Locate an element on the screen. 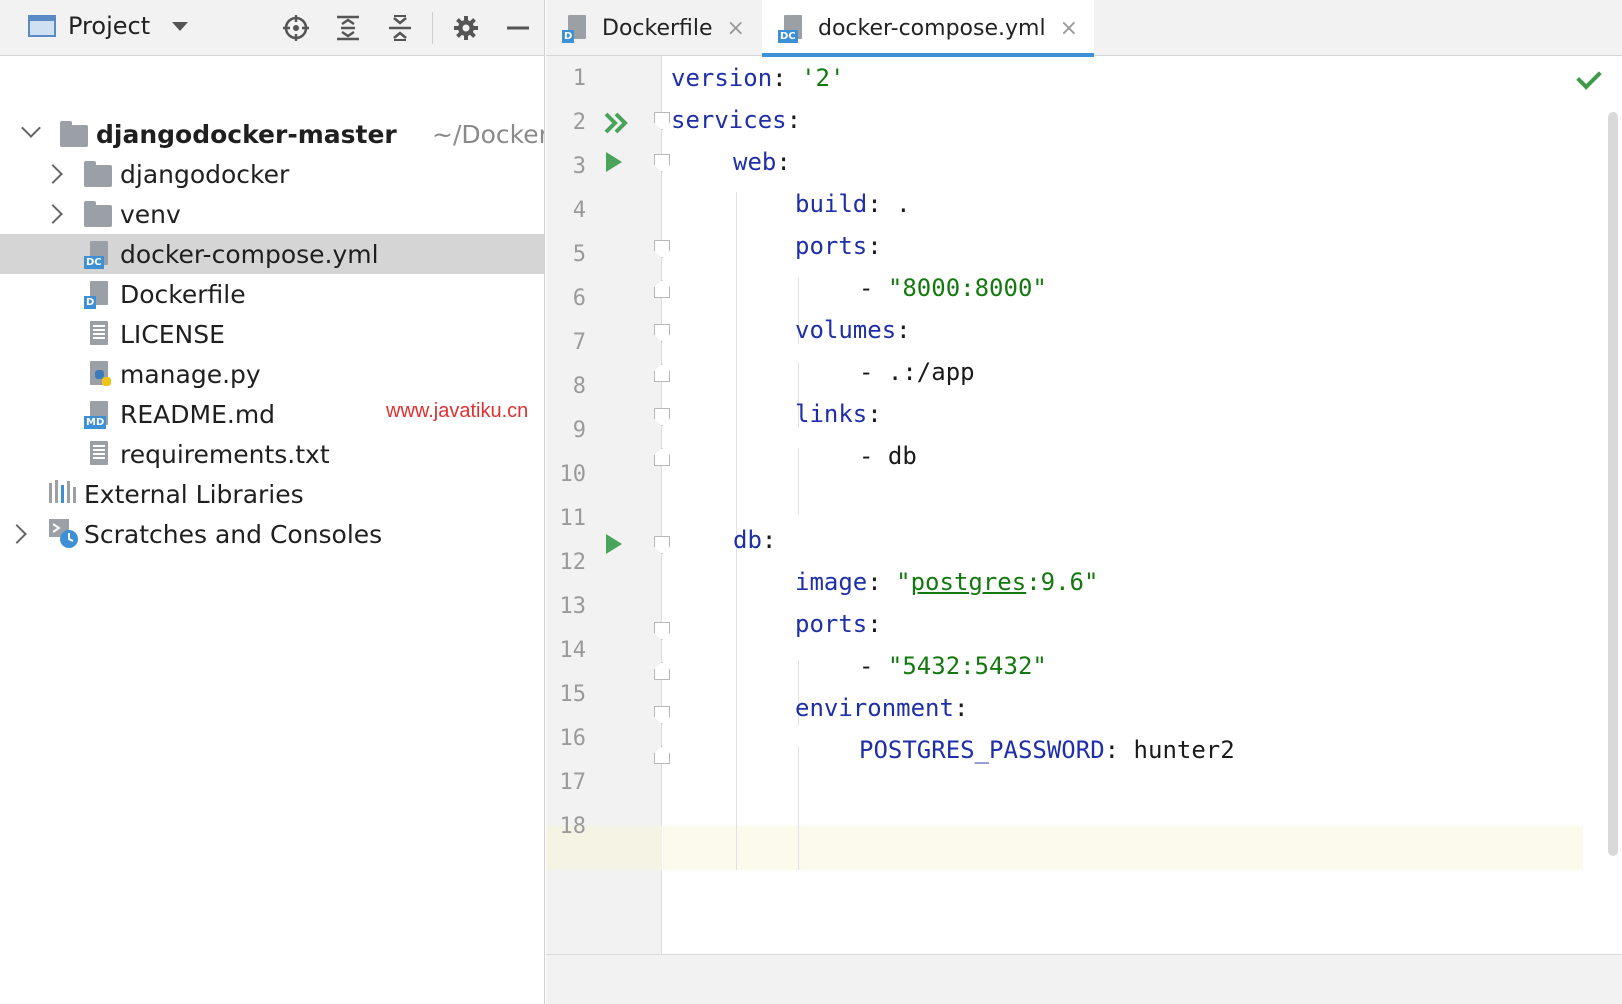 This screenshot has width=1622, height=1004. tree-item-label: LICENSE is located at coordinates (172, 334).